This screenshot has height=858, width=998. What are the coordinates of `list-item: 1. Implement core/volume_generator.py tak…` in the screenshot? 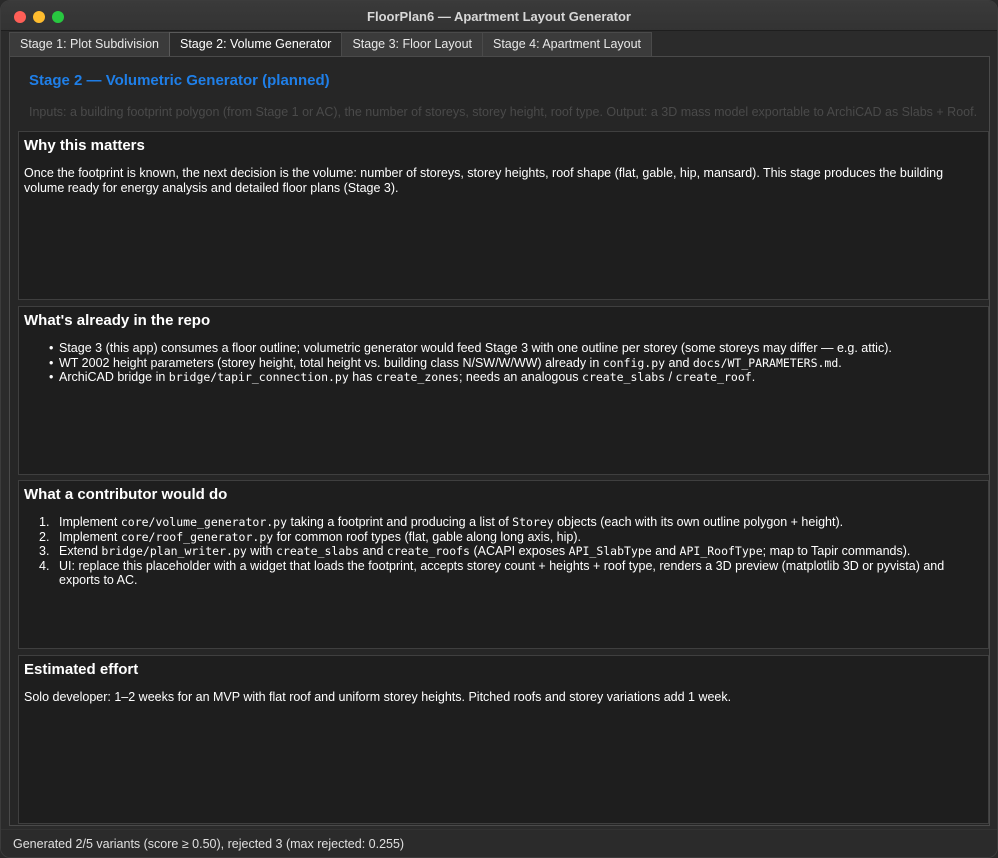 It's located at (441, 522).